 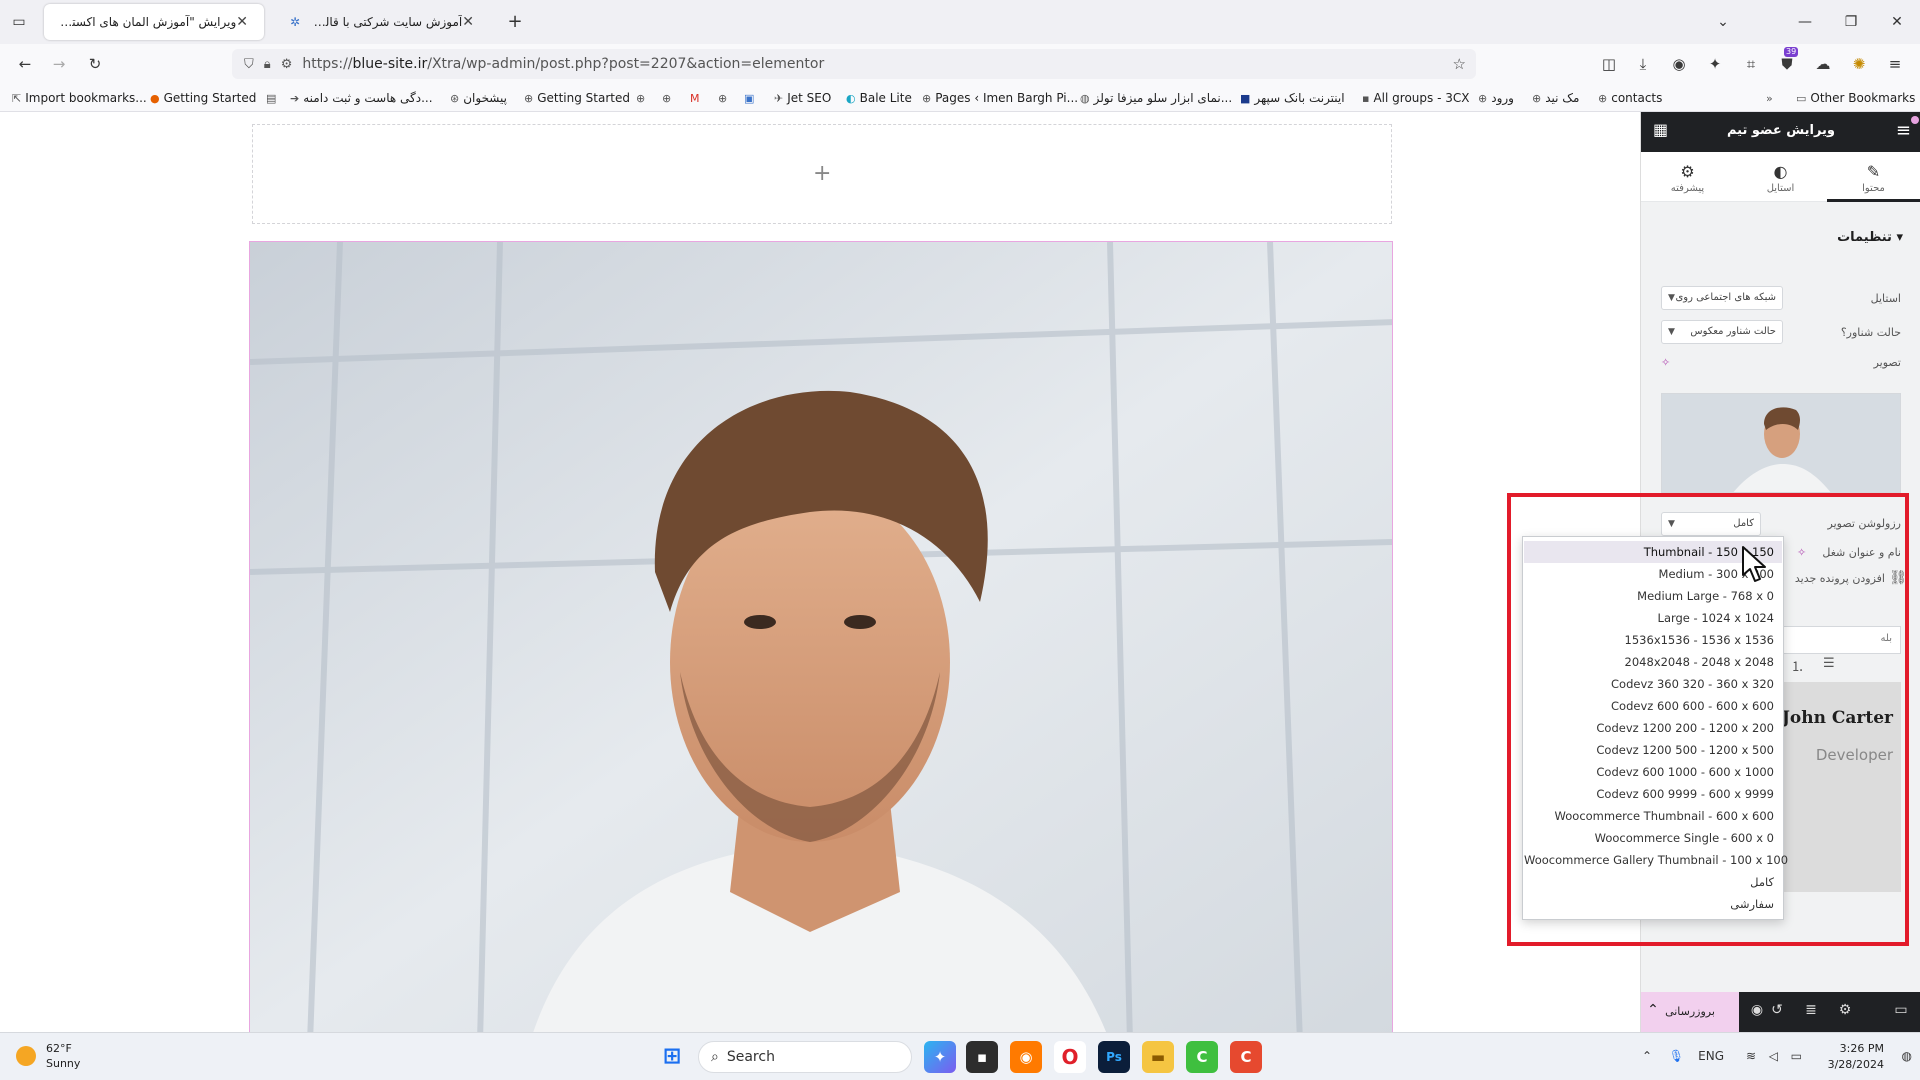 What do you see at coordinates (1660, 129) in the screenshot?
I see `widgets-grid-icon: ▦` at bounding box center [1660, 129].